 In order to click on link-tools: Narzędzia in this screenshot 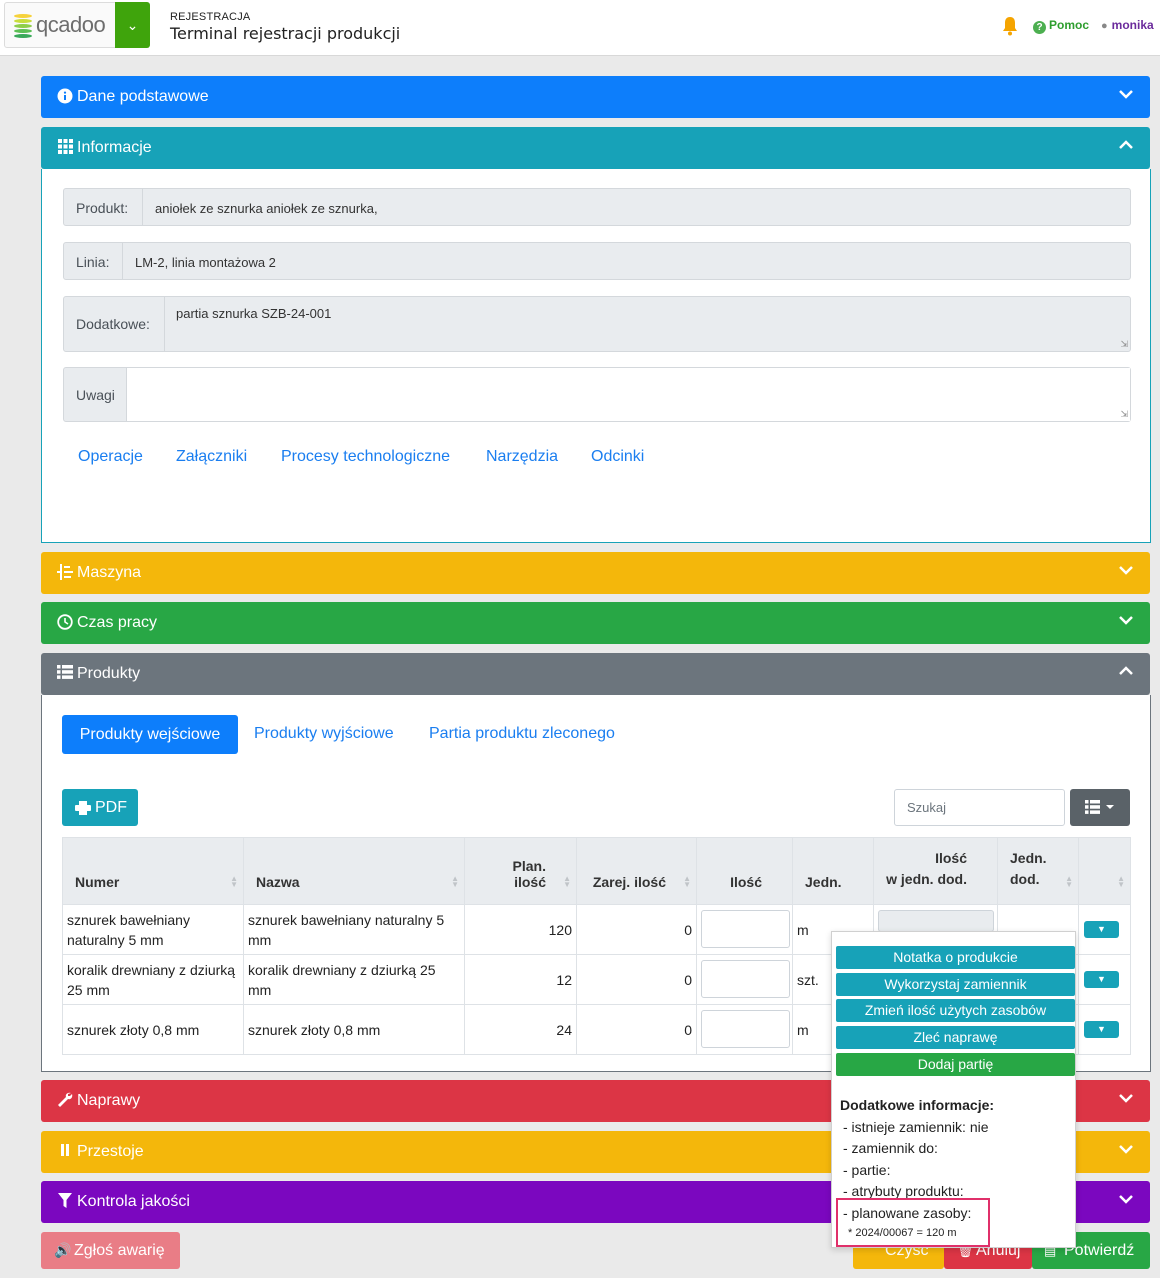, I will do `click(522, 457)`.